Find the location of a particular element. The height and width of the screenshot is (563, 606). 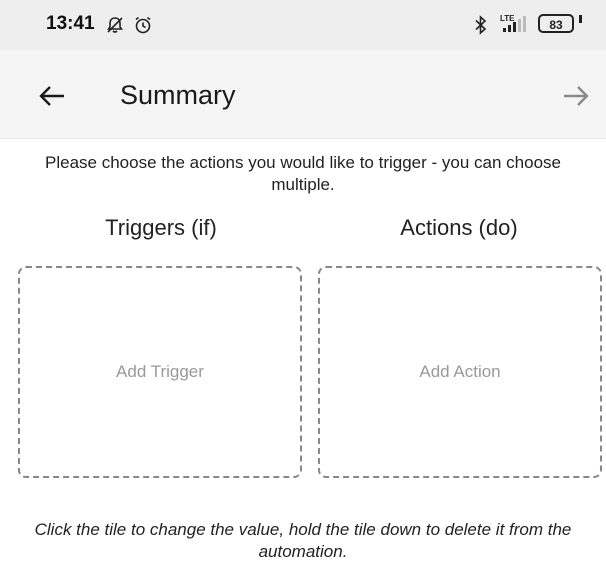

actions-heading: Actions (do) is located at coordinates (459, 227).